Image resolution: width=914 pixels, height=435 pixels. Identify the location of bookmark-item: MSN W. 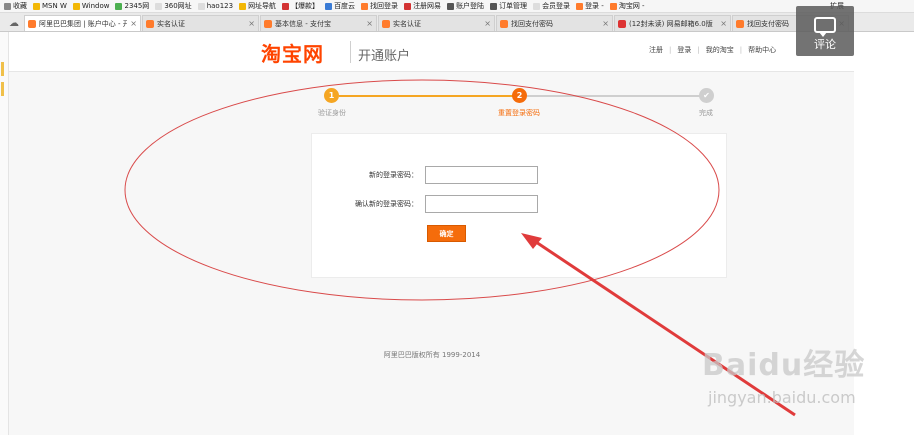
(50, 6).